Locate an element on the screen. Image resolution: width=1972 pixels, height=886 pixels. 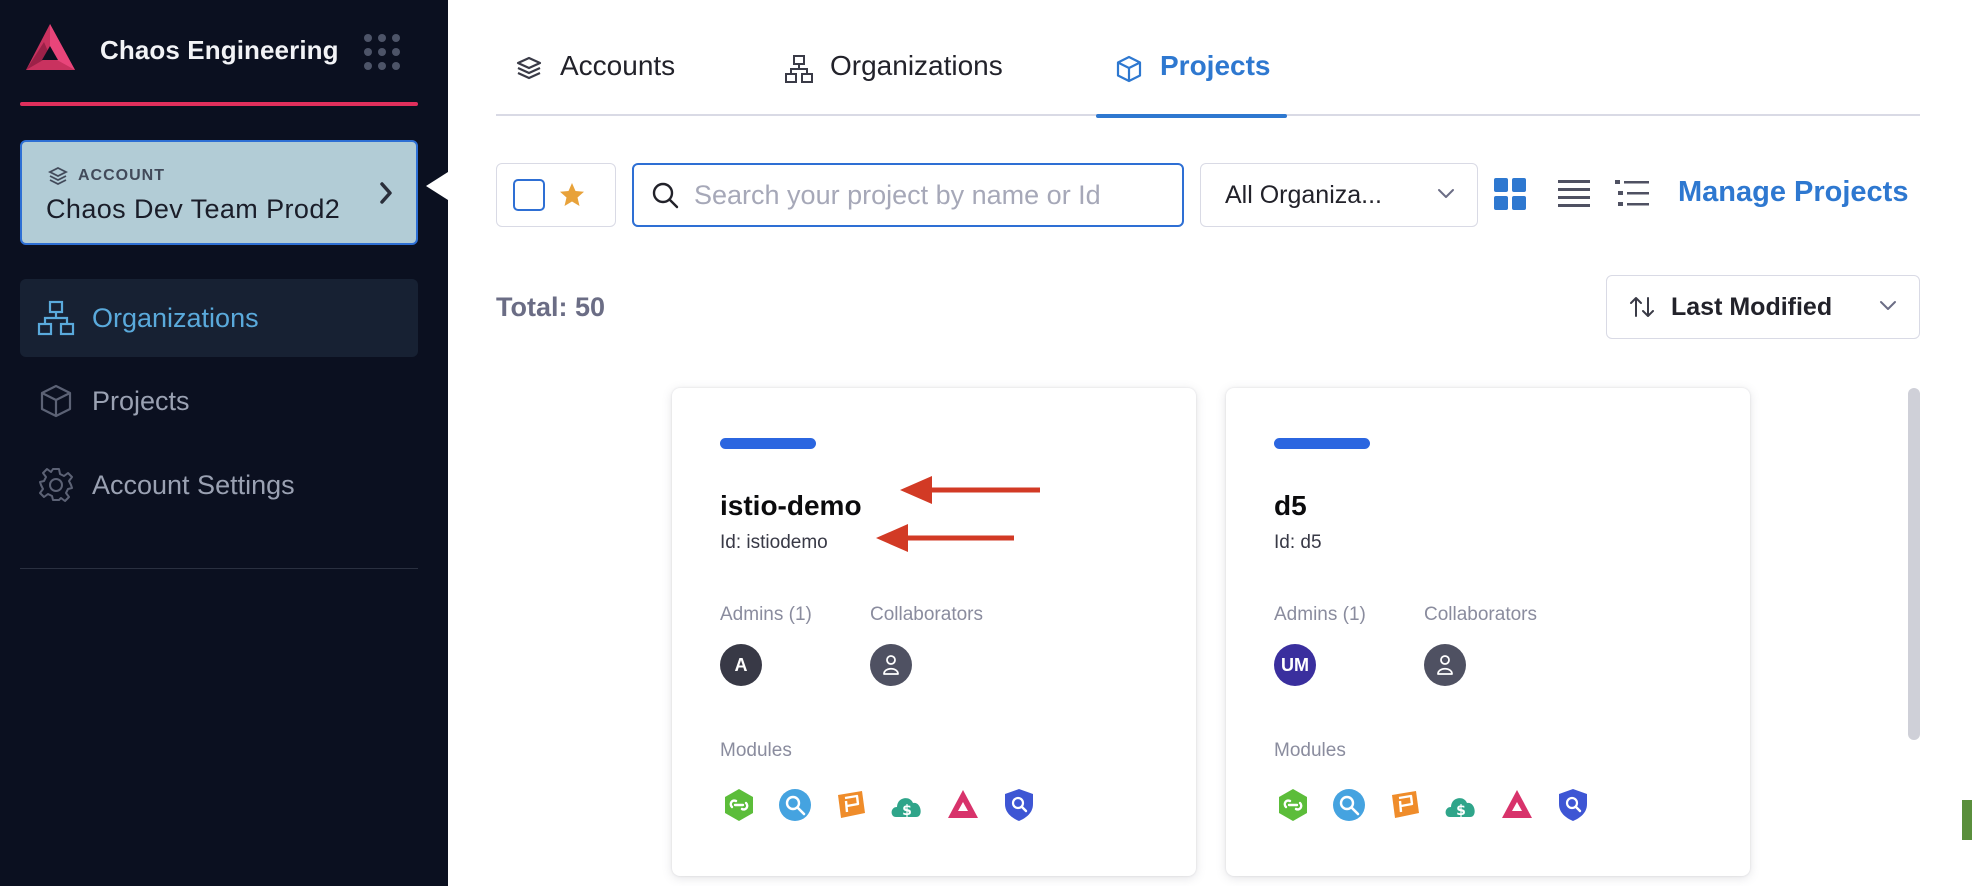
sidebar-item-label: Organizations is located at coordinates (175, 317).